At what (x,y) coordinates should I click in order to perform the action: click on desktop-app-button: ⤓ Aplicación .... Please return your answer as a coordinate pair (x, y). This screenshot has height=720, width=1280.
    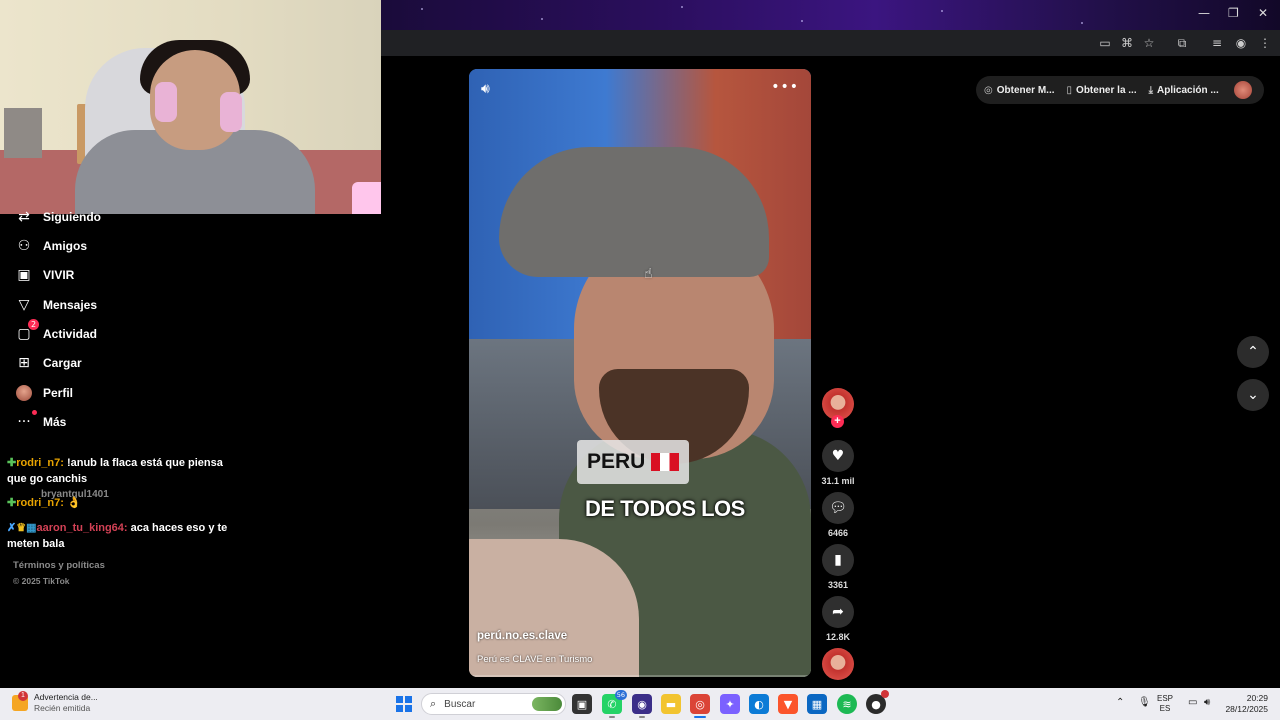
    Looking at the image, I should click on (1184, 90).